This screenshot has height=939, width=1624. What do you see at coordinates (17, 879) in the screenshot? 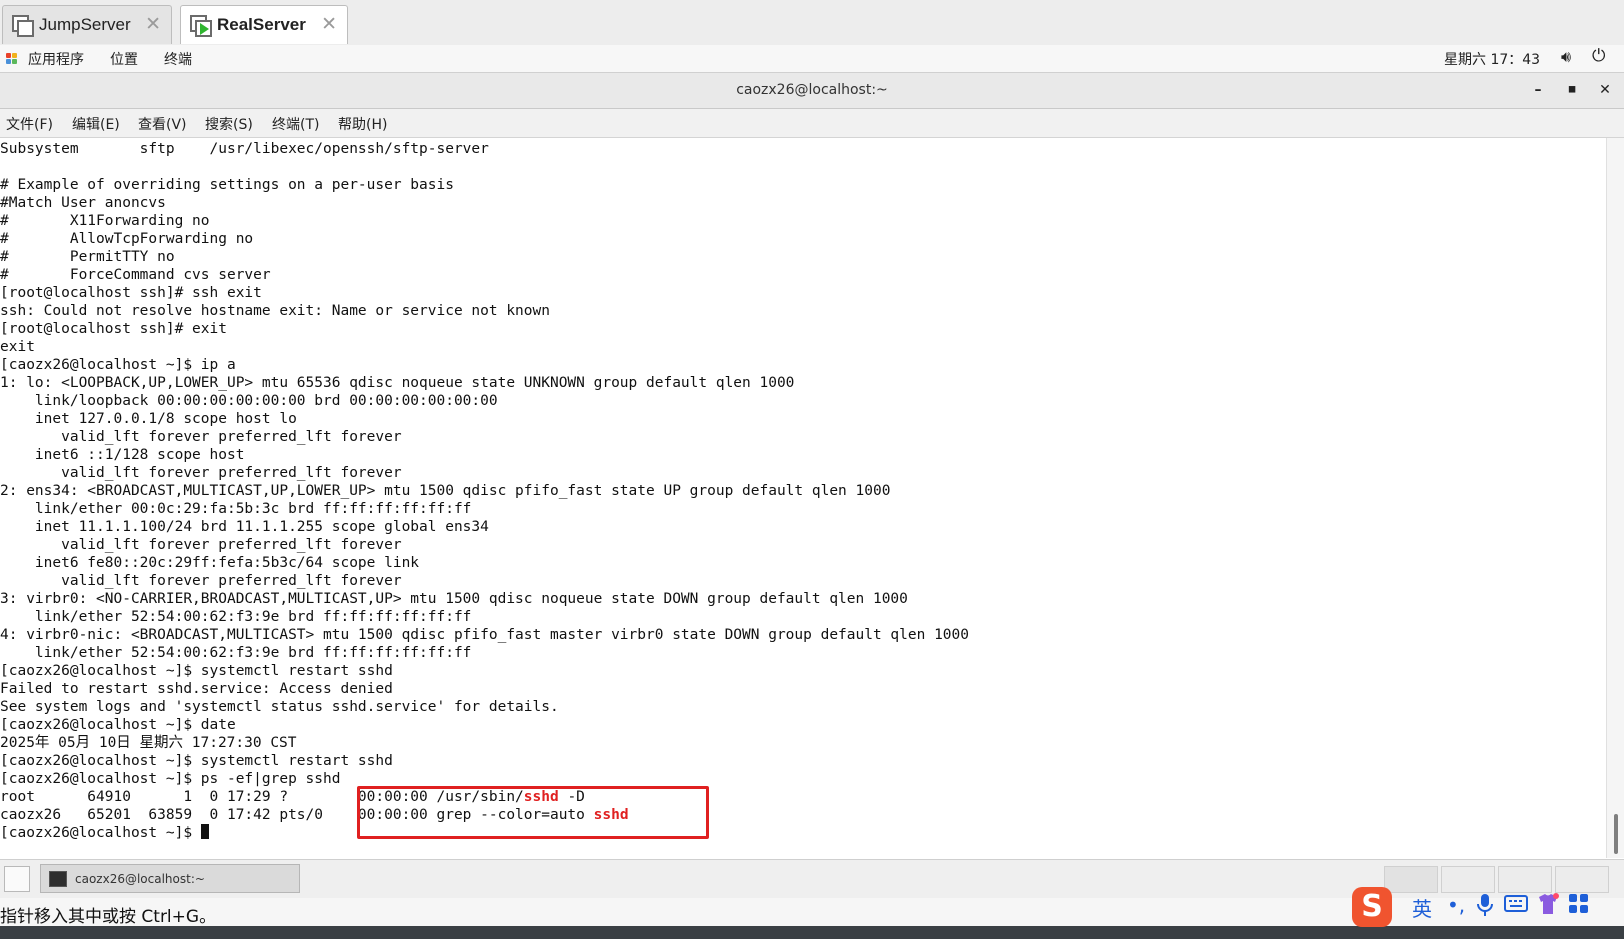
I see `show-desktop-button` at bounding box center [17, 879].